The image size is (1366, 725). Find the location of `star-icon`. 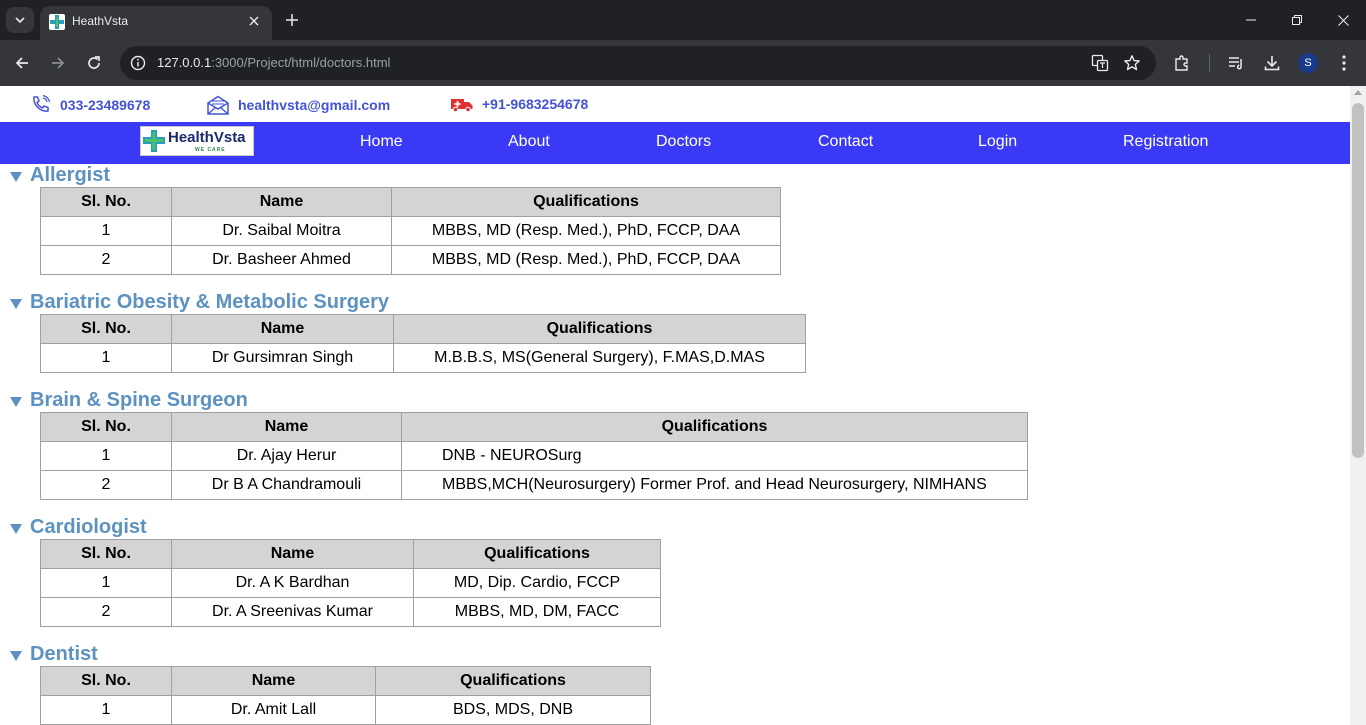

star-icon is located at coordinates (1132, 63).